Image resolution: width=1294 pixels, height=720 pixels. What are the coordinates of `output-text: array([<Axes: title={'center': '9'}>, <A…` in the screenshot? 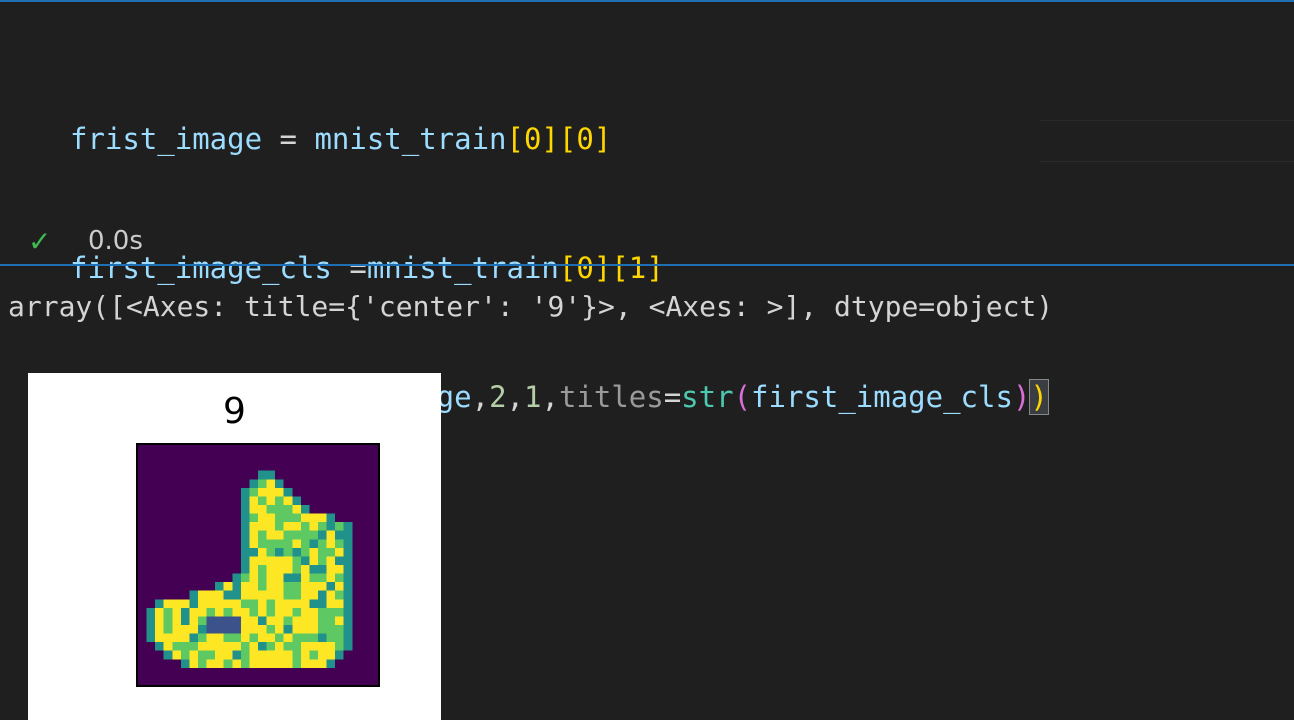 It's located at (530, 306).